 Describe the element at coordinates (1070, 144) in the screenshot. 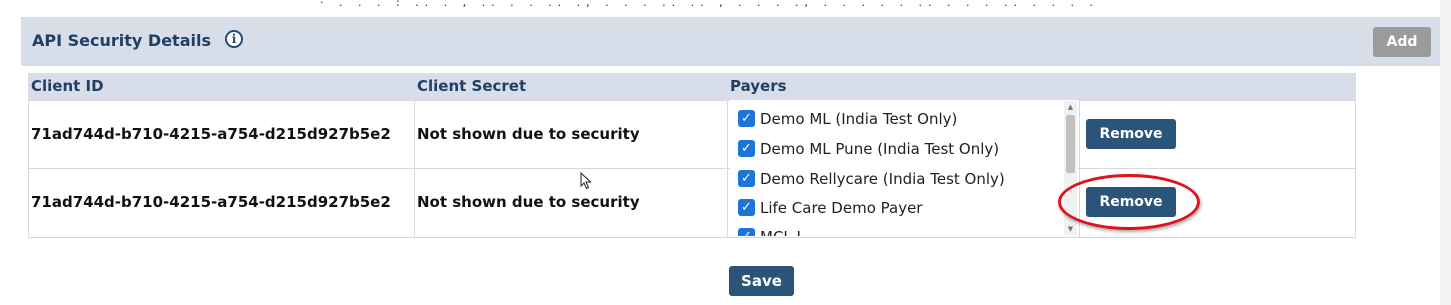

I see `scrollbar-thumb` at that location.